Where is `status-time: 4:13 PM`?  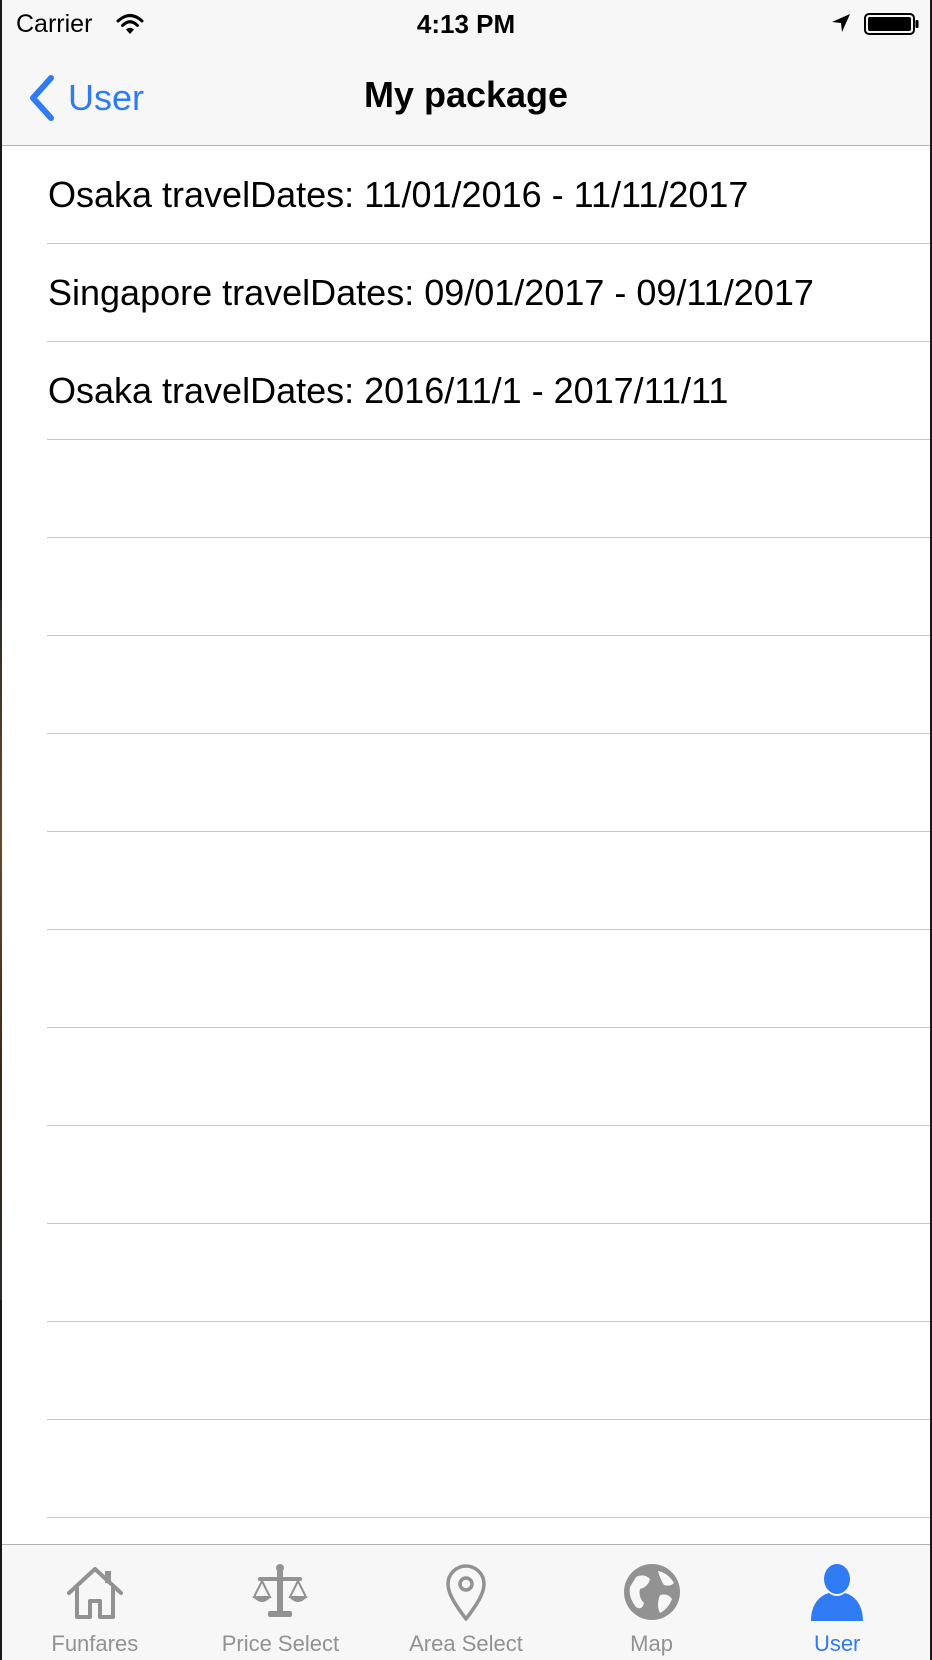
status-time: 4:13 PM is located at coordinates (466, 24).